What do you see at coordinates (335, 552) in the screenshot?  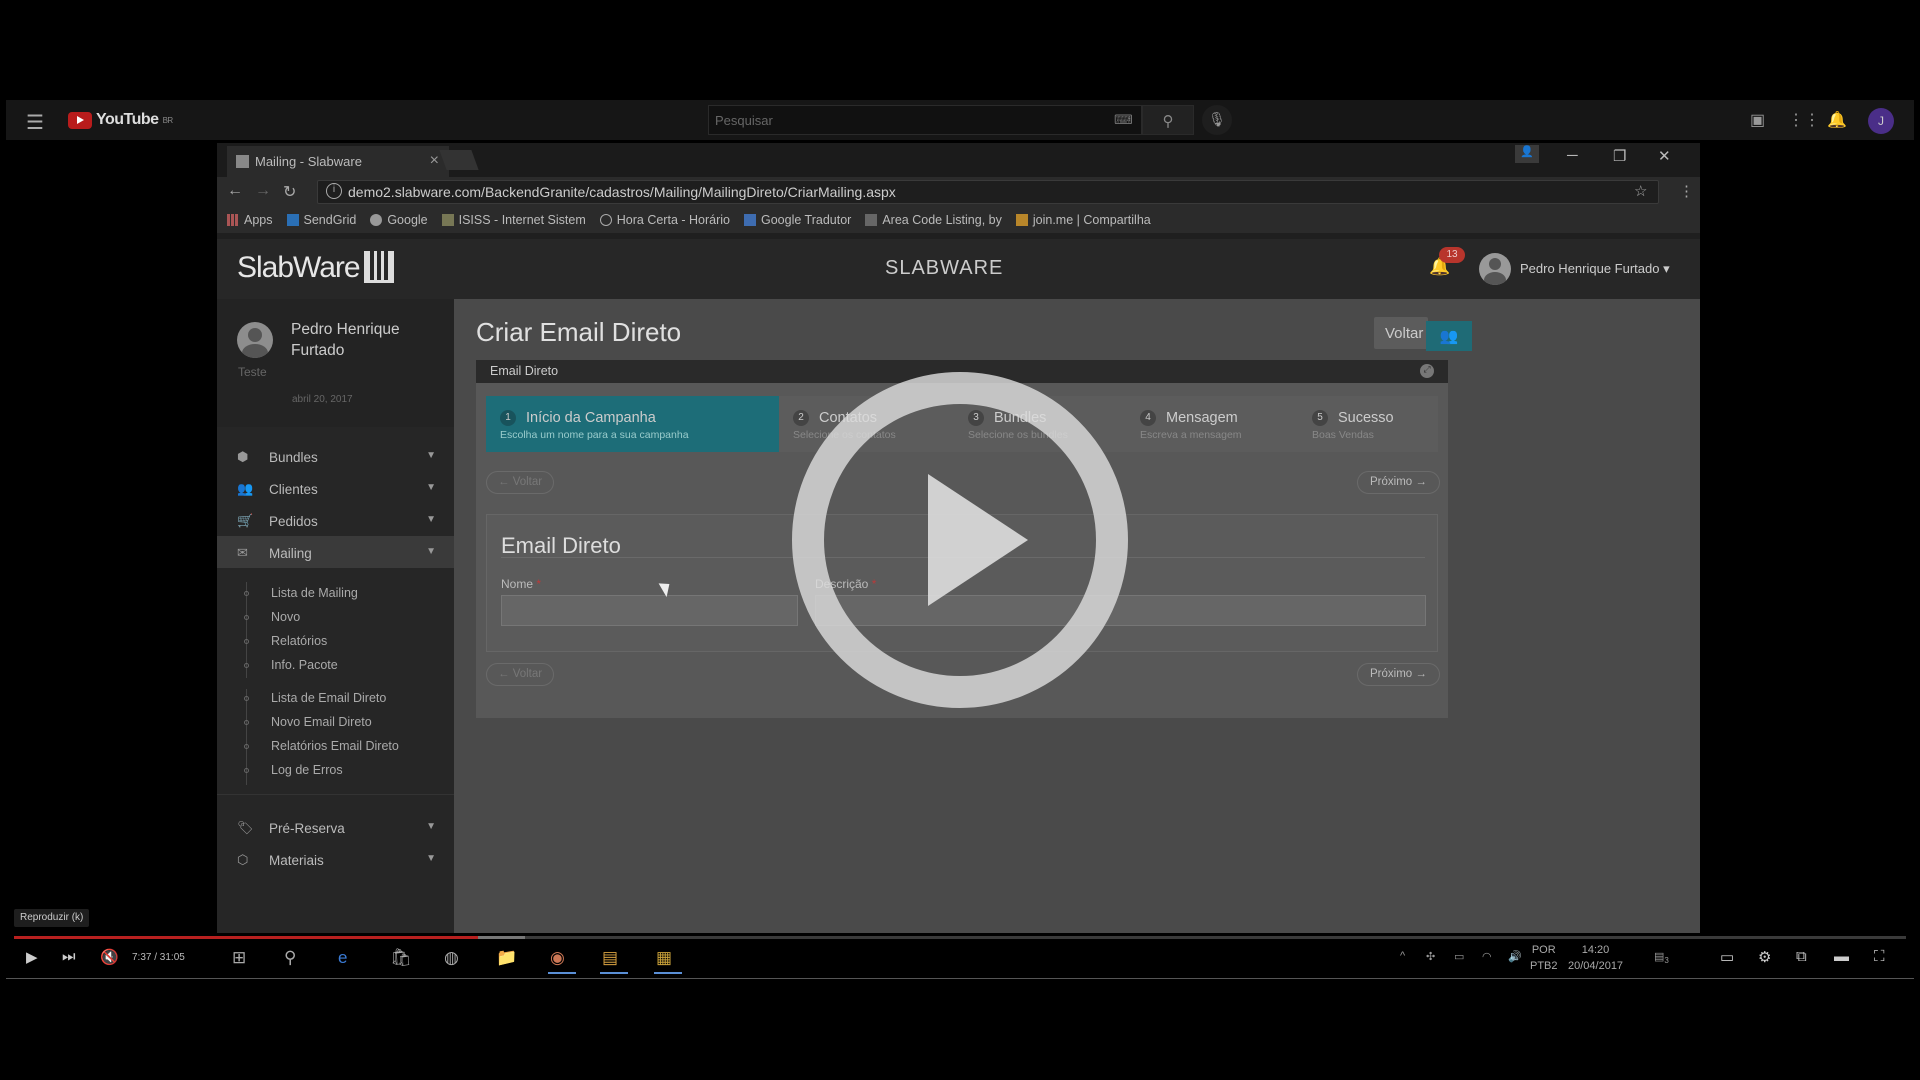 I see `sidebar-item-mailing: ✉ Mailing ▼` at bounding box center [335, 552].